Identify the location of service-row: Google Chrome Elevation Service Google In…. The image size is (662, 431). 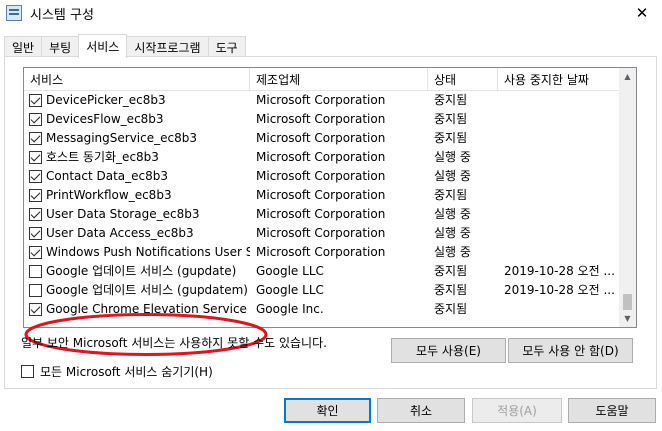
(322, 309).